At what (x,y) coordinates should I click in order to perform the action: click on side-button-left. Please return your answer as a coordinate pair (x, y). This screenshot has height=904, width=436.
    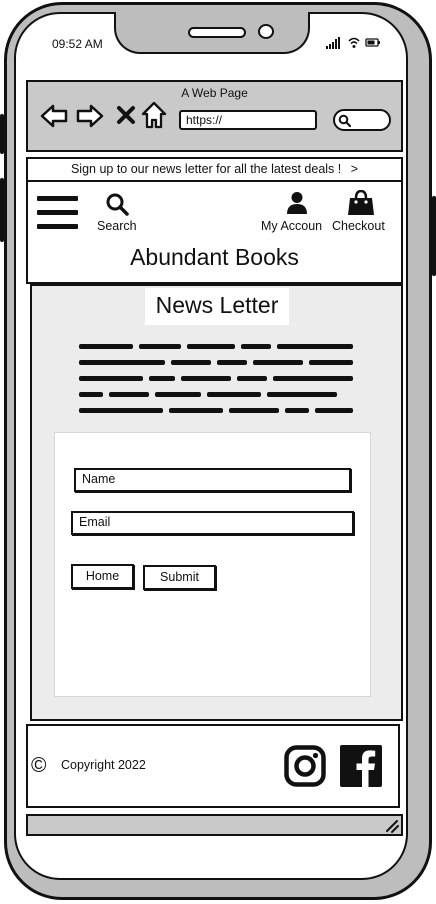
    Looking at the image, I should click on (2, 134).